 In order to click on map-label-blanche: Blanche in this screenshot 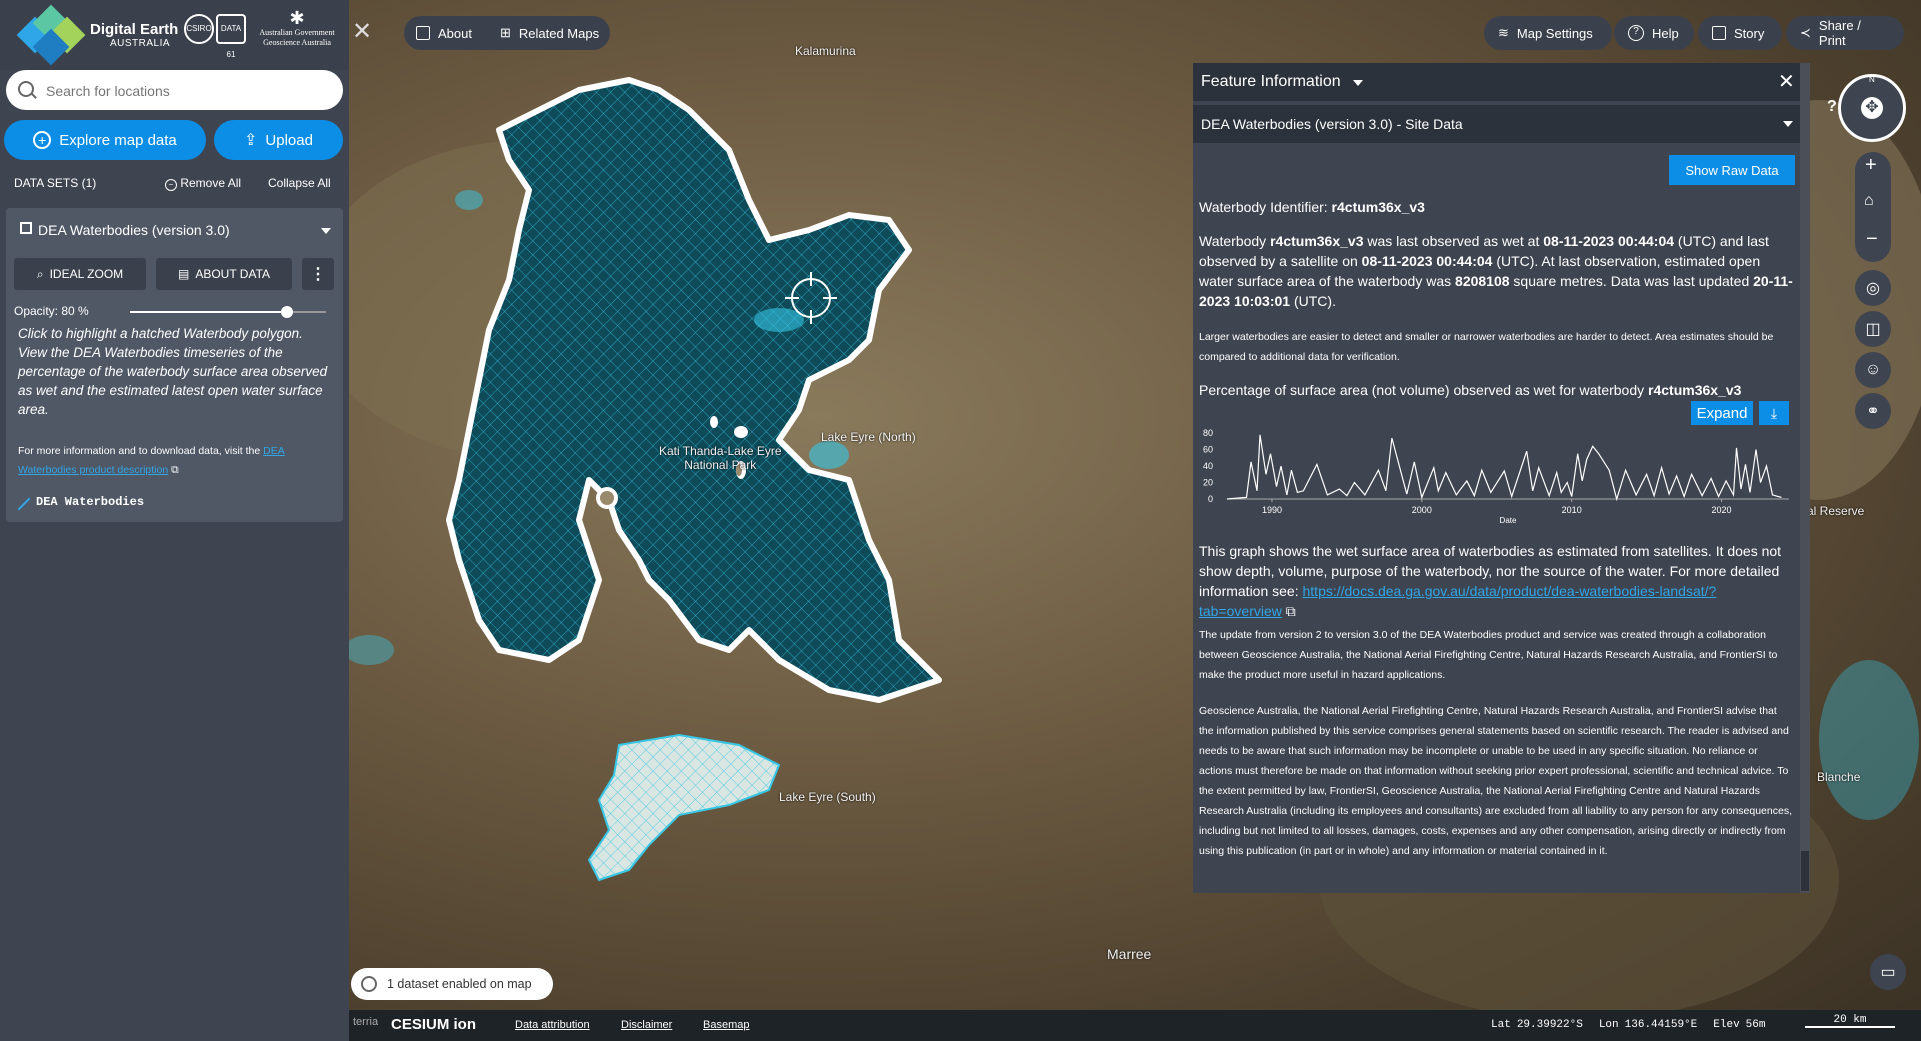, I will do `click(1839, 777)`.